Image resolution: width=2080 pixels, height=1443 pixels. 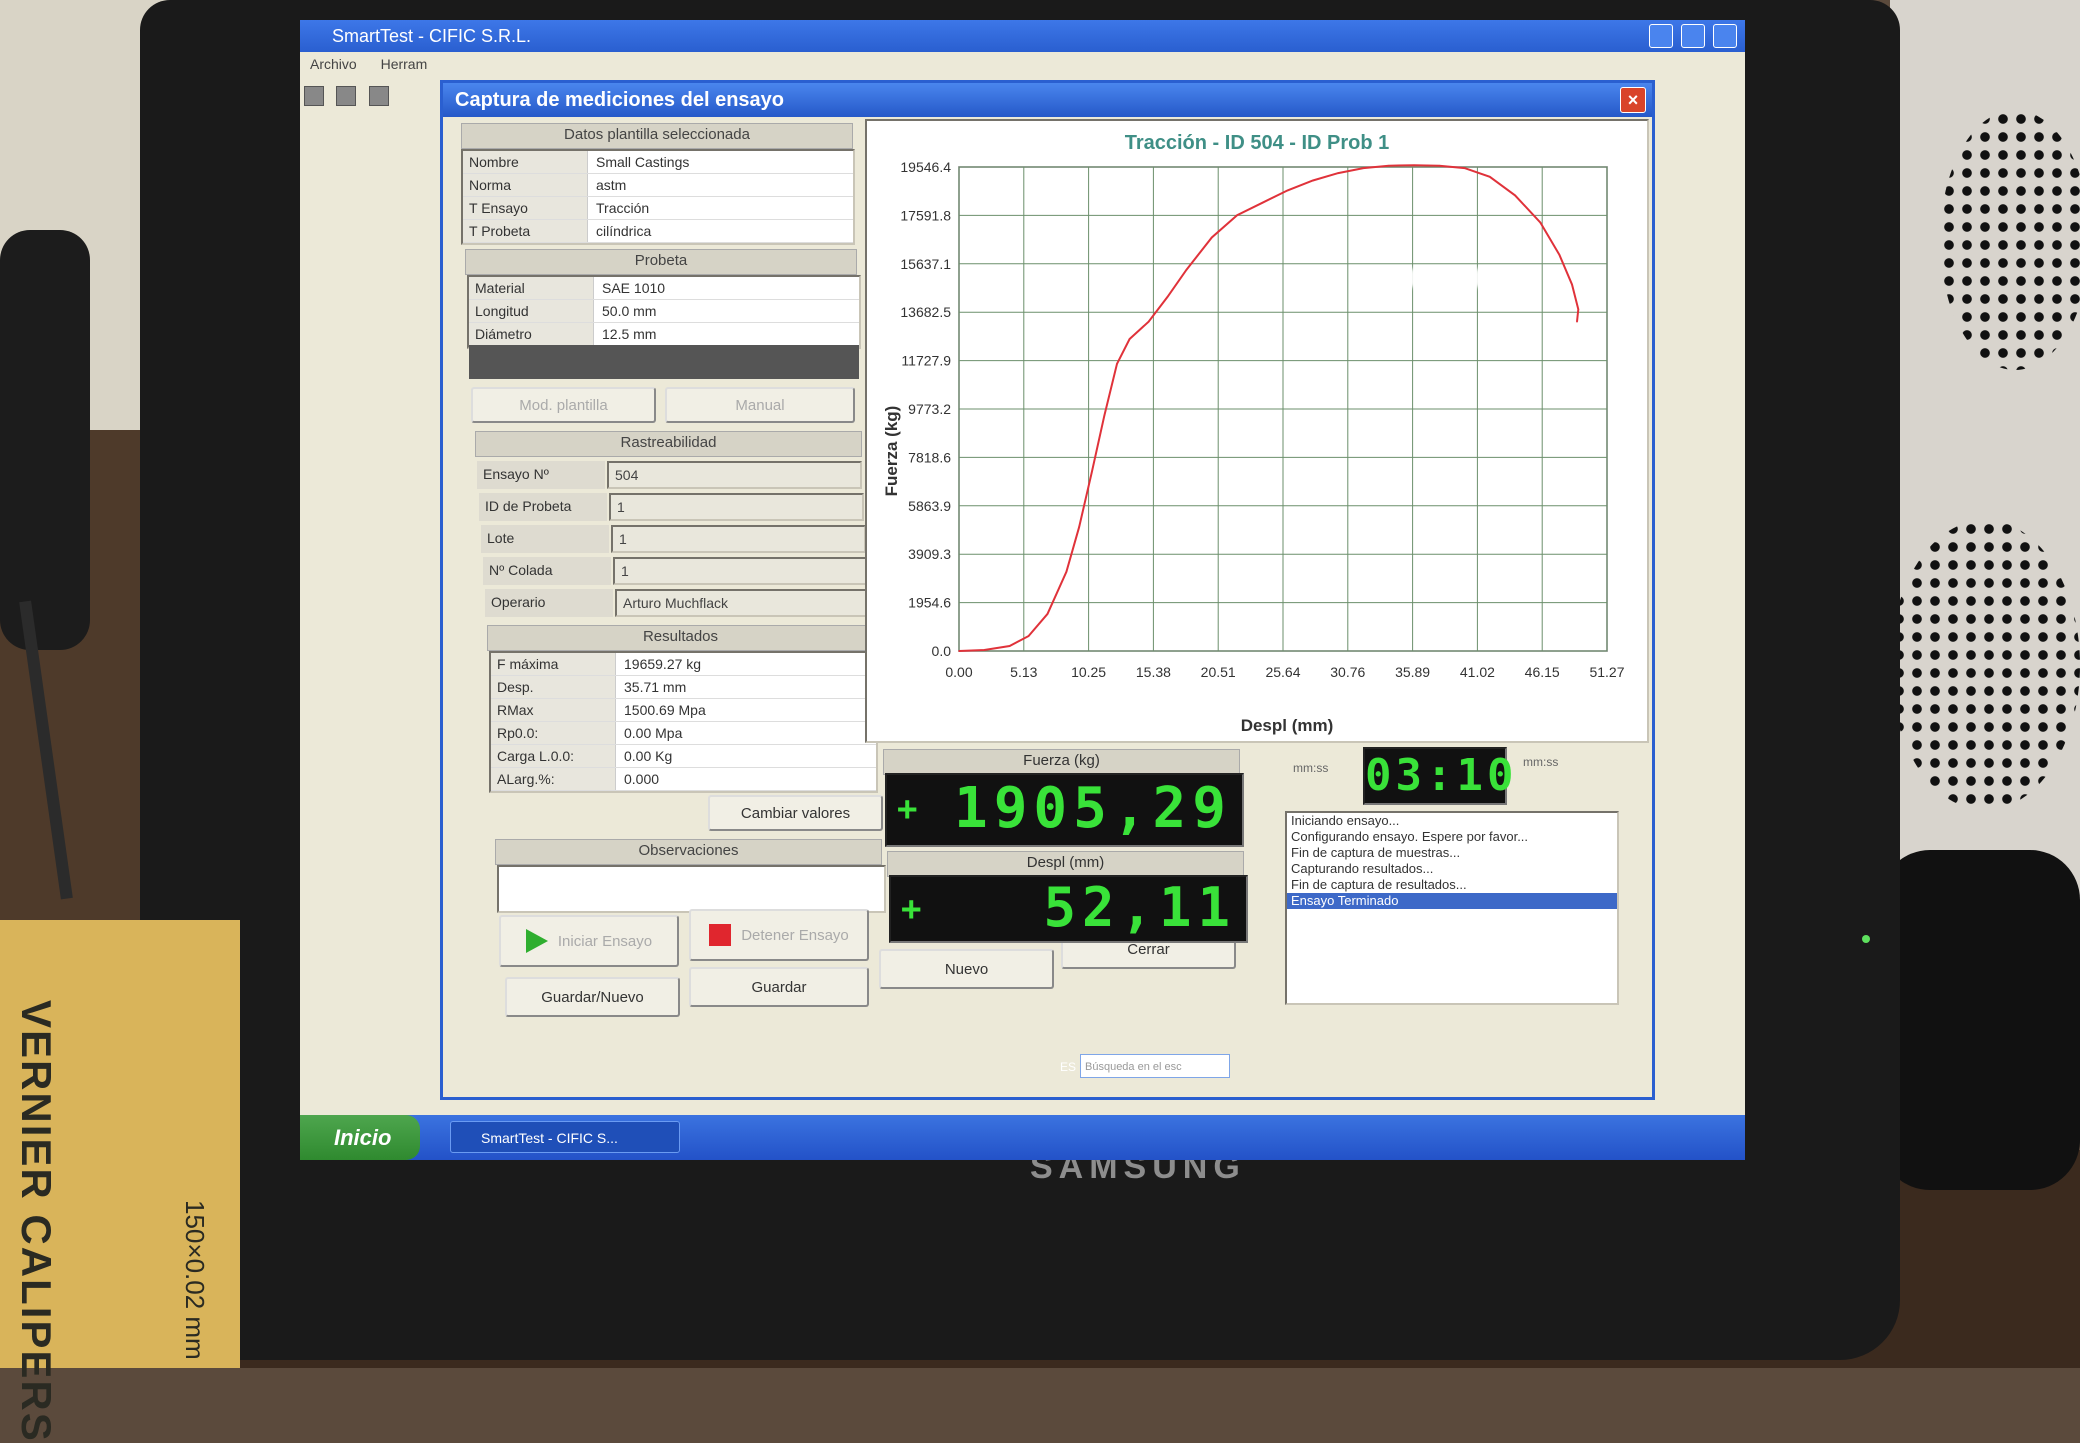 What do you see at coordinates (1023, 672) in the screenshot?
I see `x-tick-label: 5.13` at bounding box center [1023, 672].